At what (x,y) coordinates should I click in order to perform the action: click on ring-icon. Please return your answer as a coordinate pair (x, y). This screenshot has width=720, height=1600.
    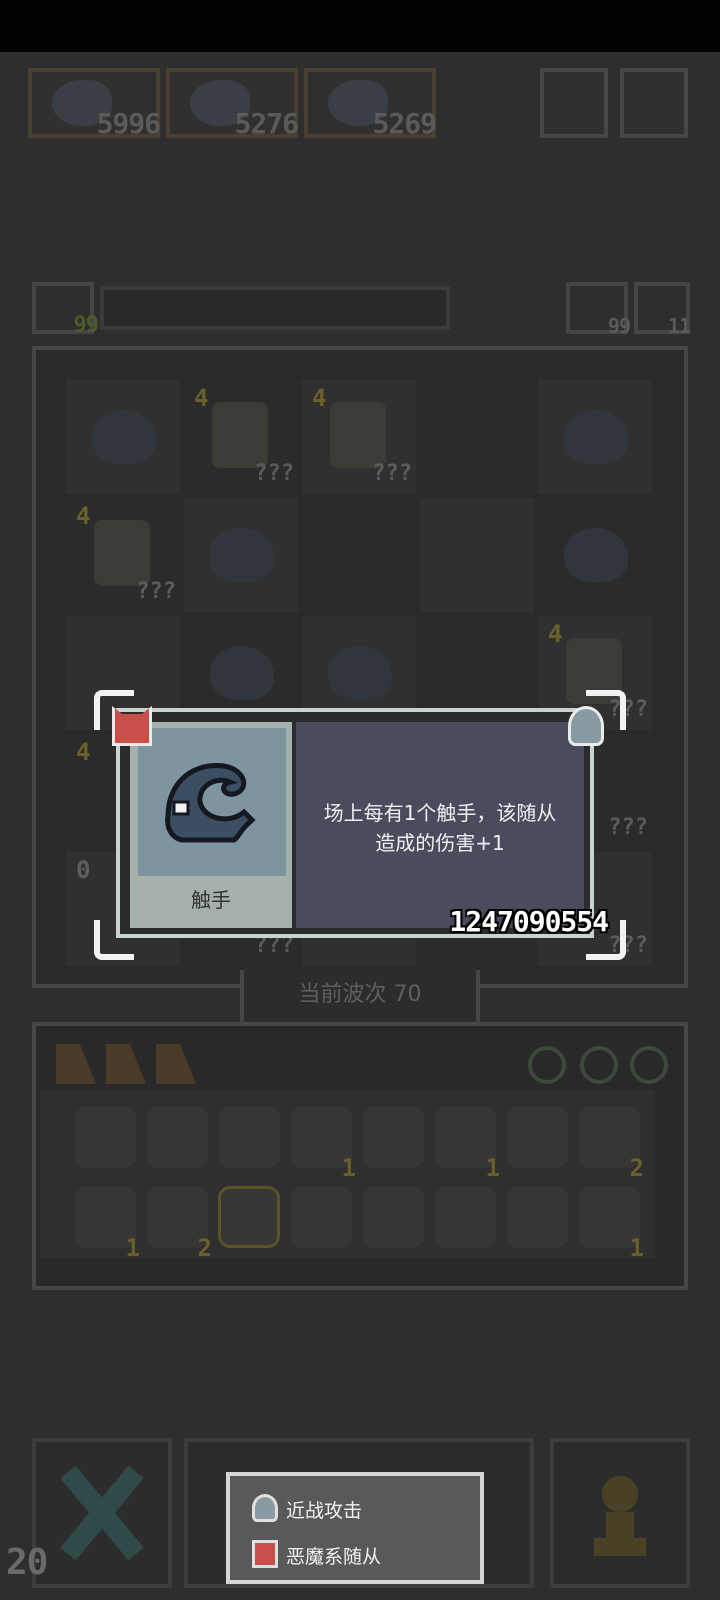
    Looking at the image, I should click on (547, 1065).